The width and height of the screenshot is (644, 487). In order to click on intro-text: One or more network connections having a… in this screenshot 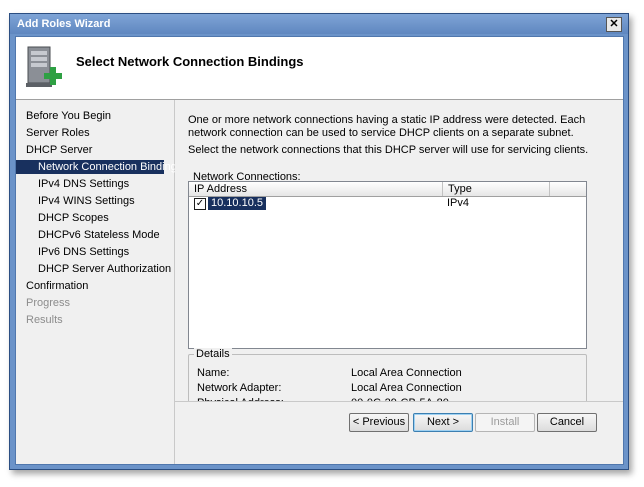, I will do `click(387, 126)`.